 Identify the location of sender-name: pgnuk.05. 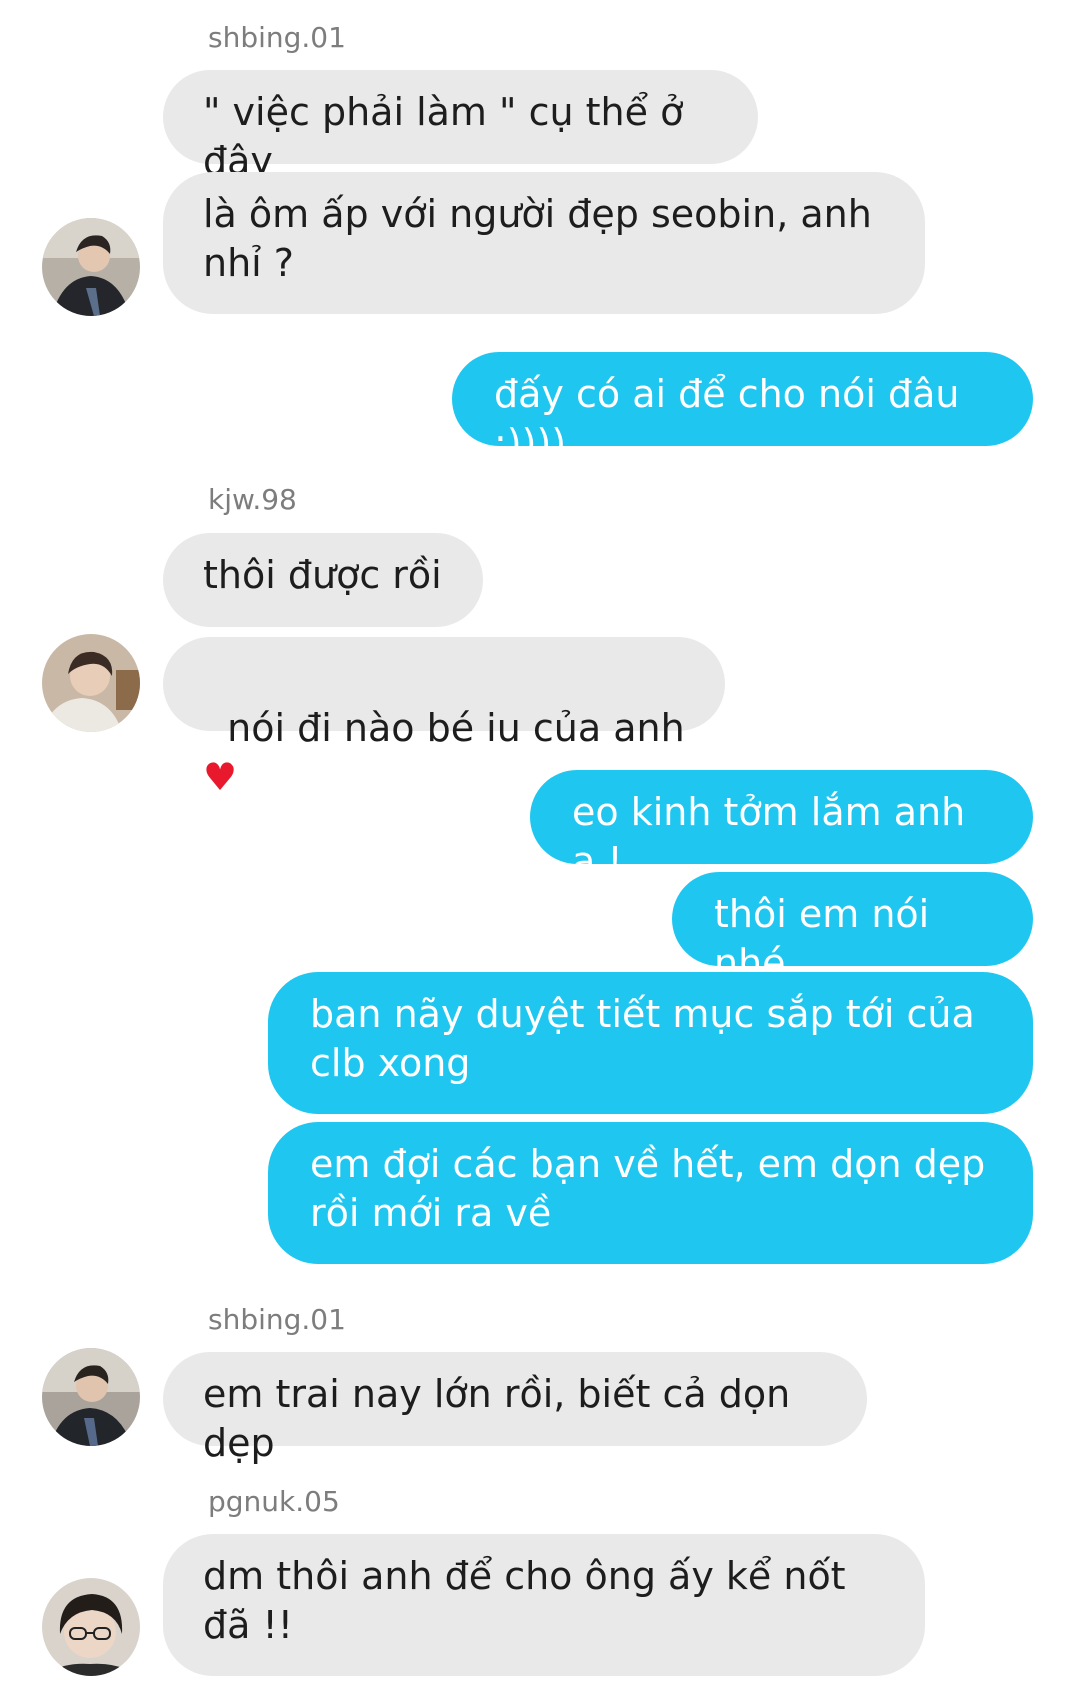
(274, 1501).